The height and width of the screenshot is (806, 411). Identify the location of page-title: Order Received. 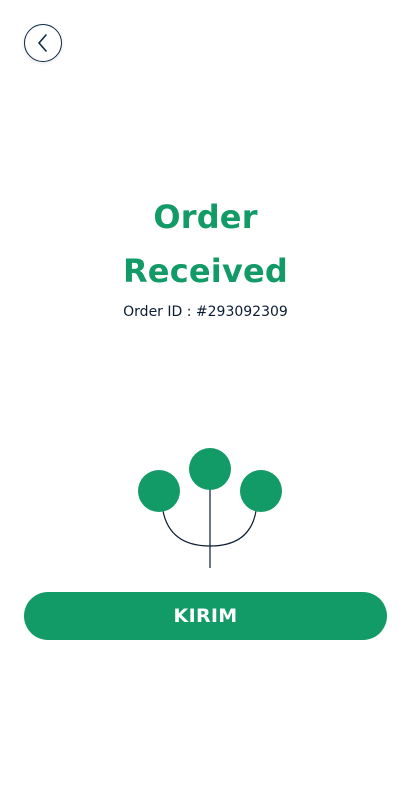
(205, 244).